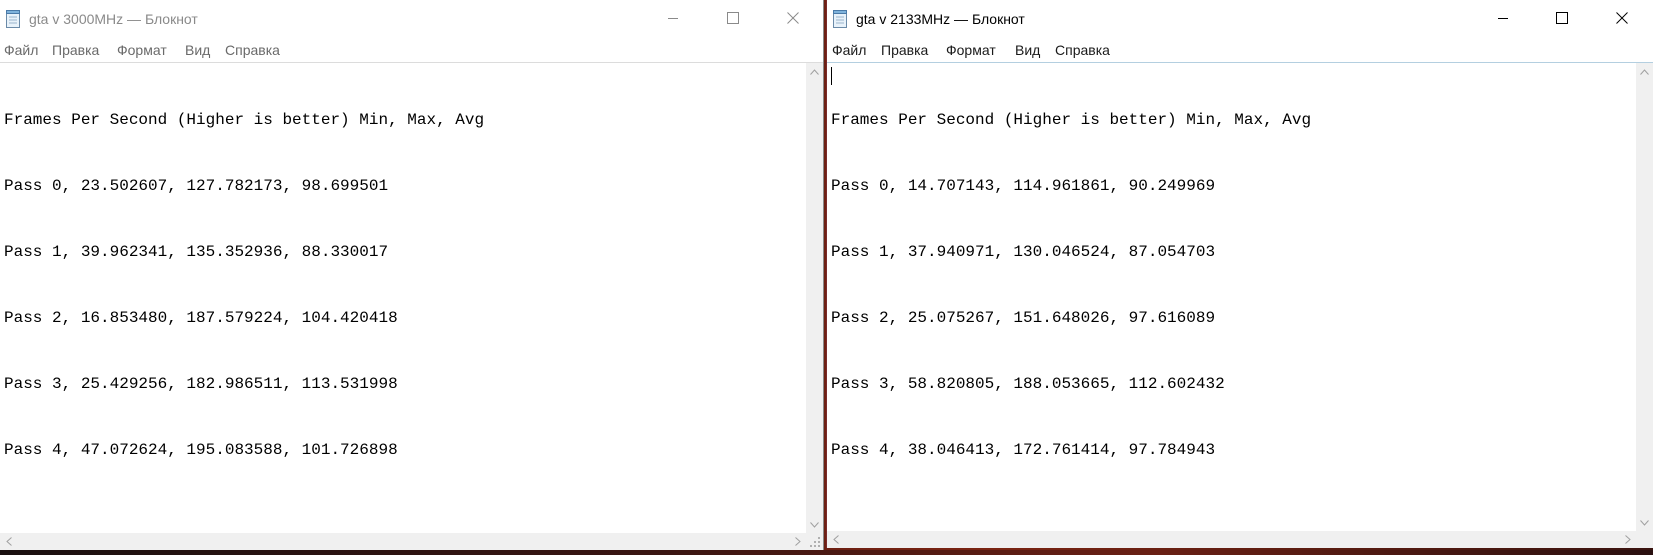  What do you see at coordinates (940, 19) in the screenshot?
I see `window-title: gta v 2133MHz — Блокнот` at bounding box center [940, 19].